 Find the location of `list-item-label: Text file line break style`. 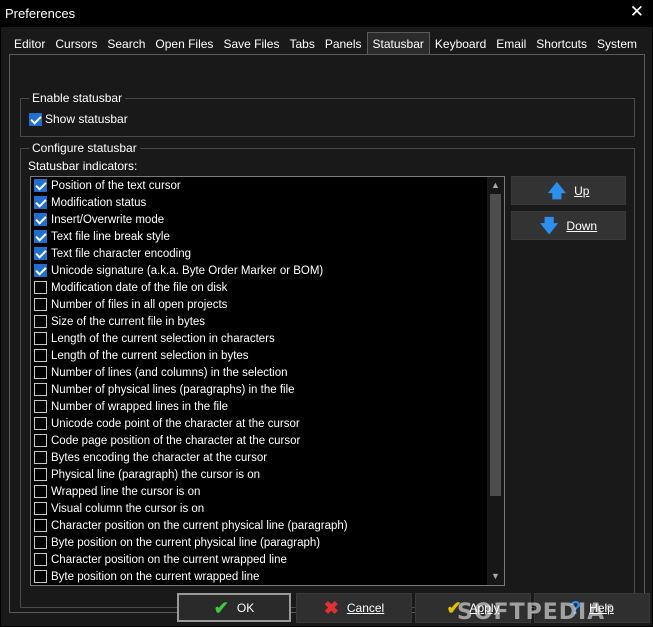

list-item-label: Text file line break style is located at coordinates (110, 236).